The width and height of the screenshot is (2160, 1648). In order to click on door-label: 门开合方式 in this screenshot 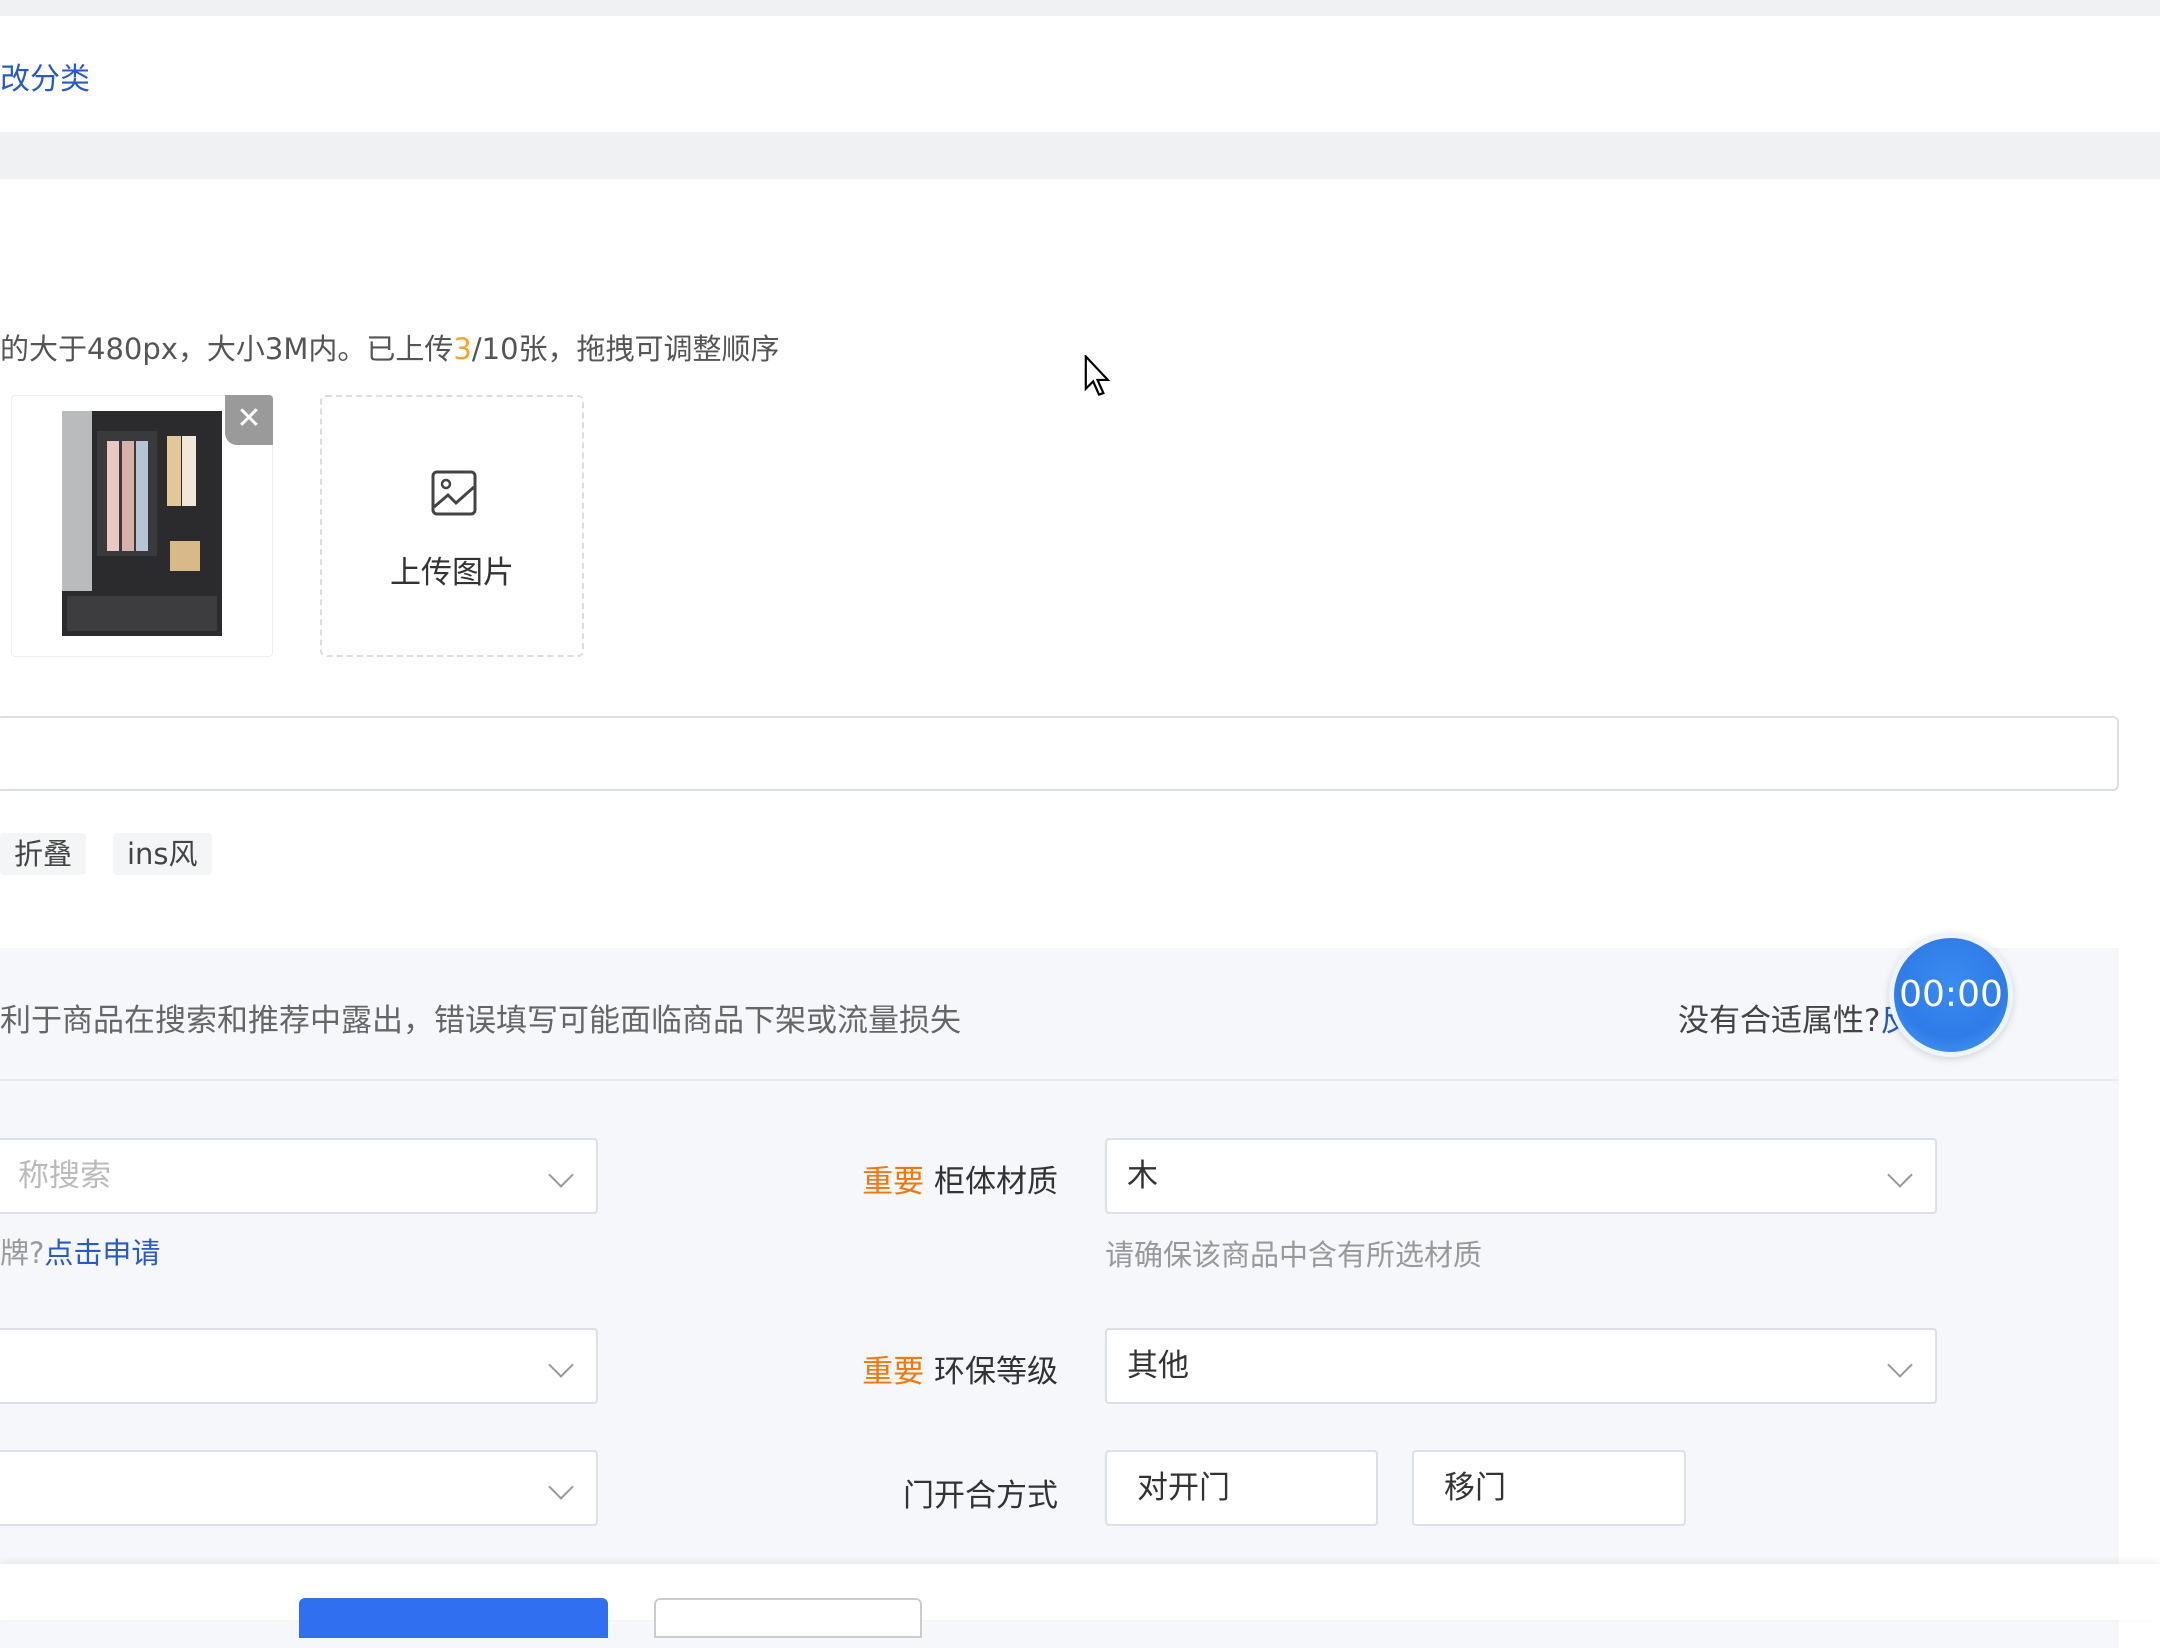, I will do `click(980, 1496)`.